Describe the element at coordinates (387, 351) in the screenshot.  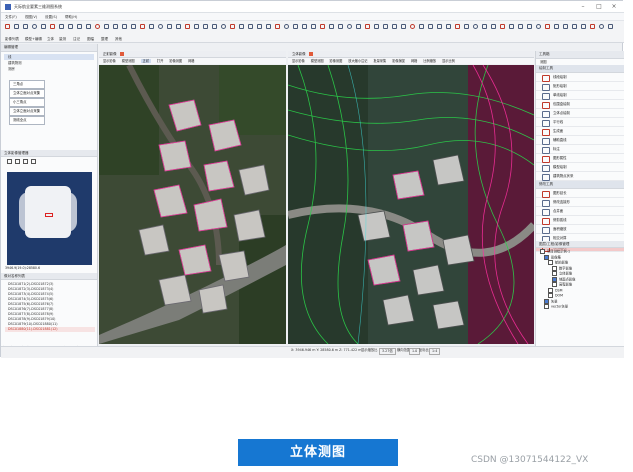
I see `zoom-value: 3.27倍` at that location.